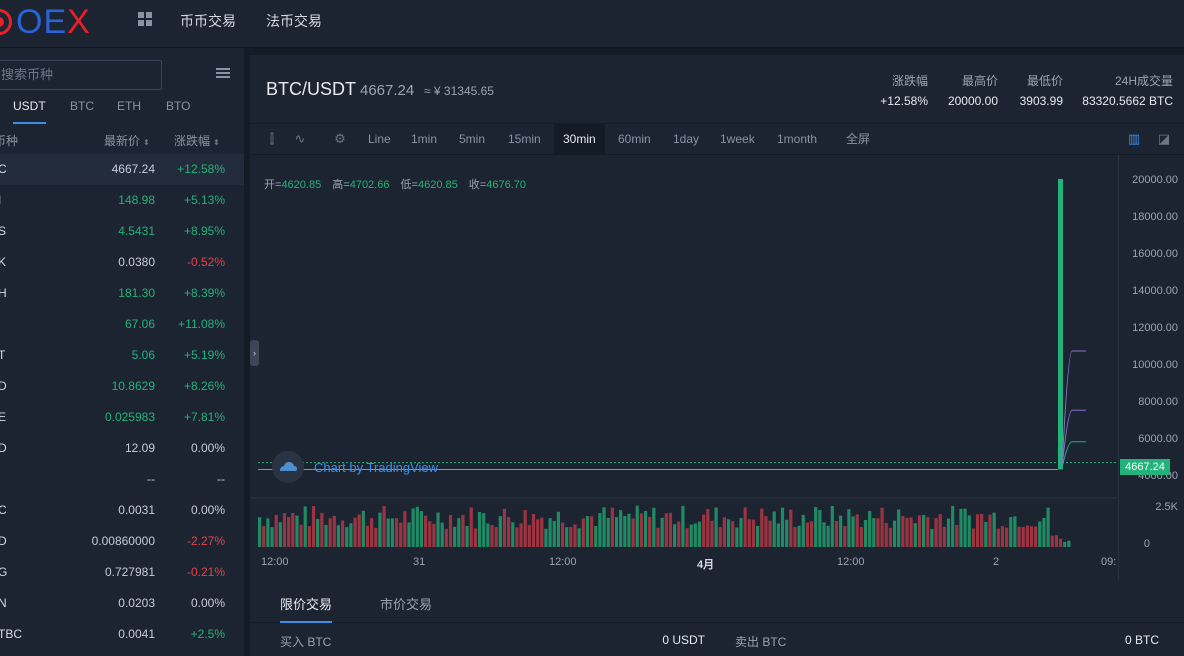 The height and width of the screenshot is (656, 1184). I want to click on stat-low-value: 3903.99, so click(1041, 101).